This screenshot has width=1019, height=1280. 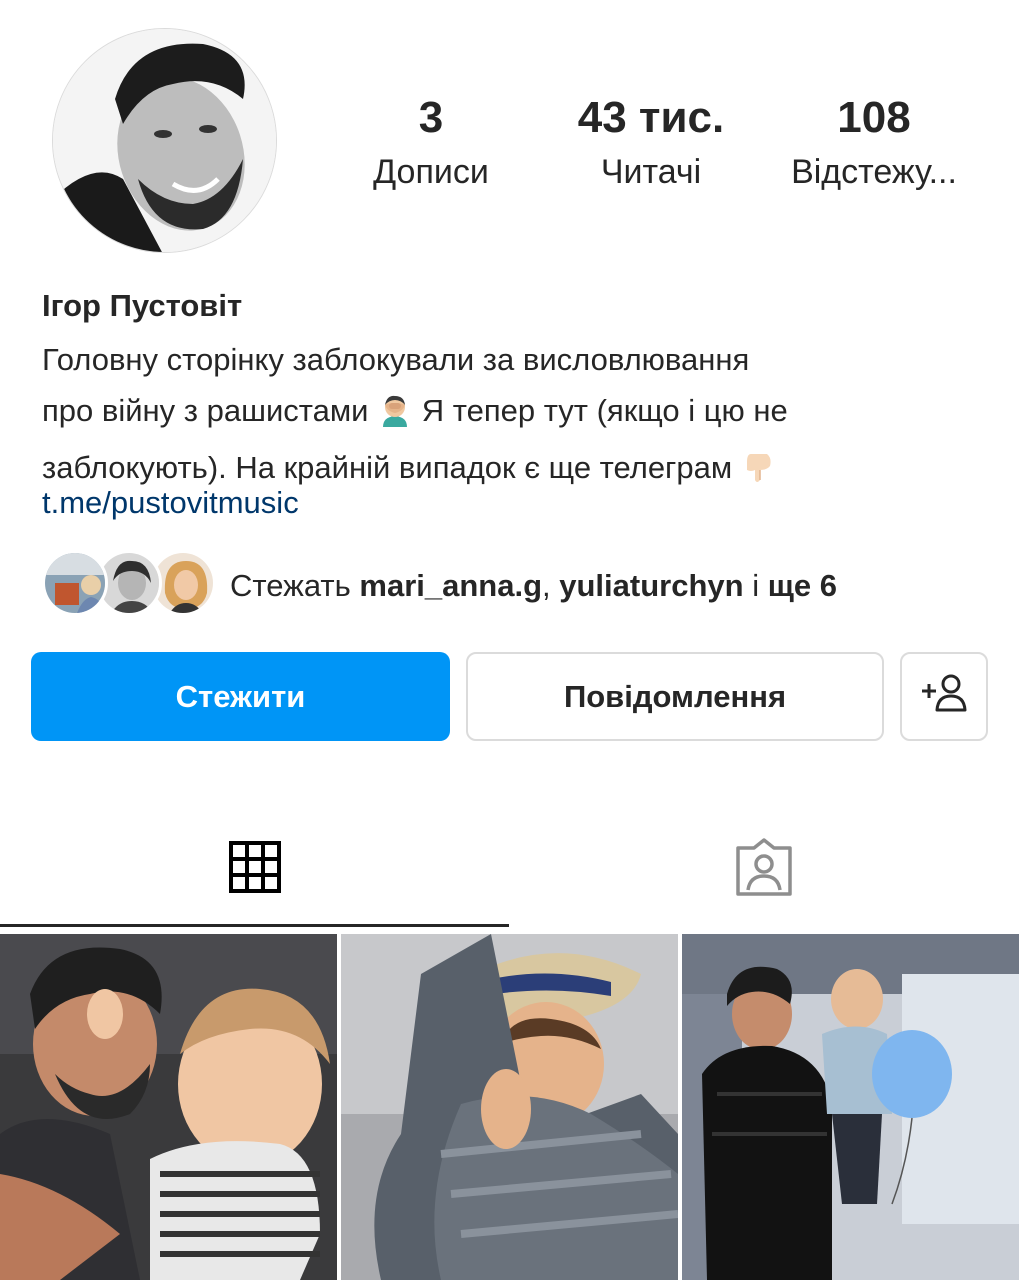 I want to click on suggest-users-button, so click(x=944, y=696).